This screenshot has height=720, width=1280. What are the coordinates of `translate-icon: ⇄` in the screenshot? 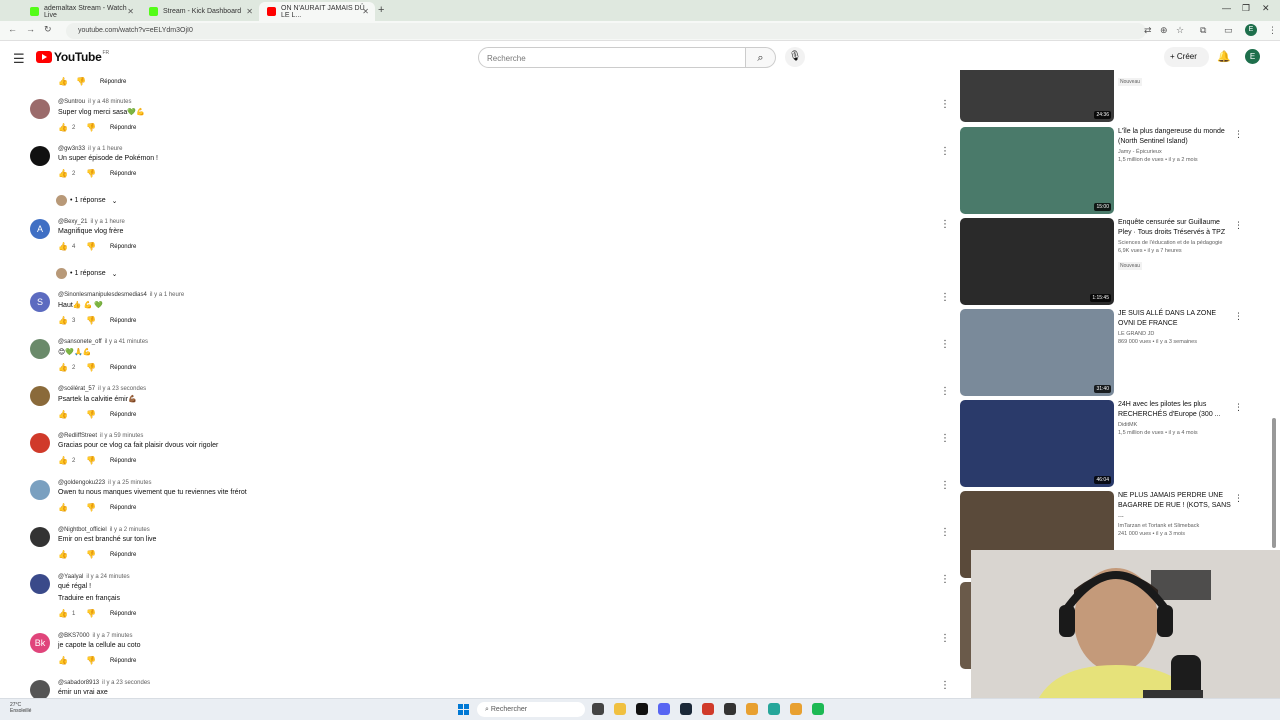 It's located at (1148, 30).